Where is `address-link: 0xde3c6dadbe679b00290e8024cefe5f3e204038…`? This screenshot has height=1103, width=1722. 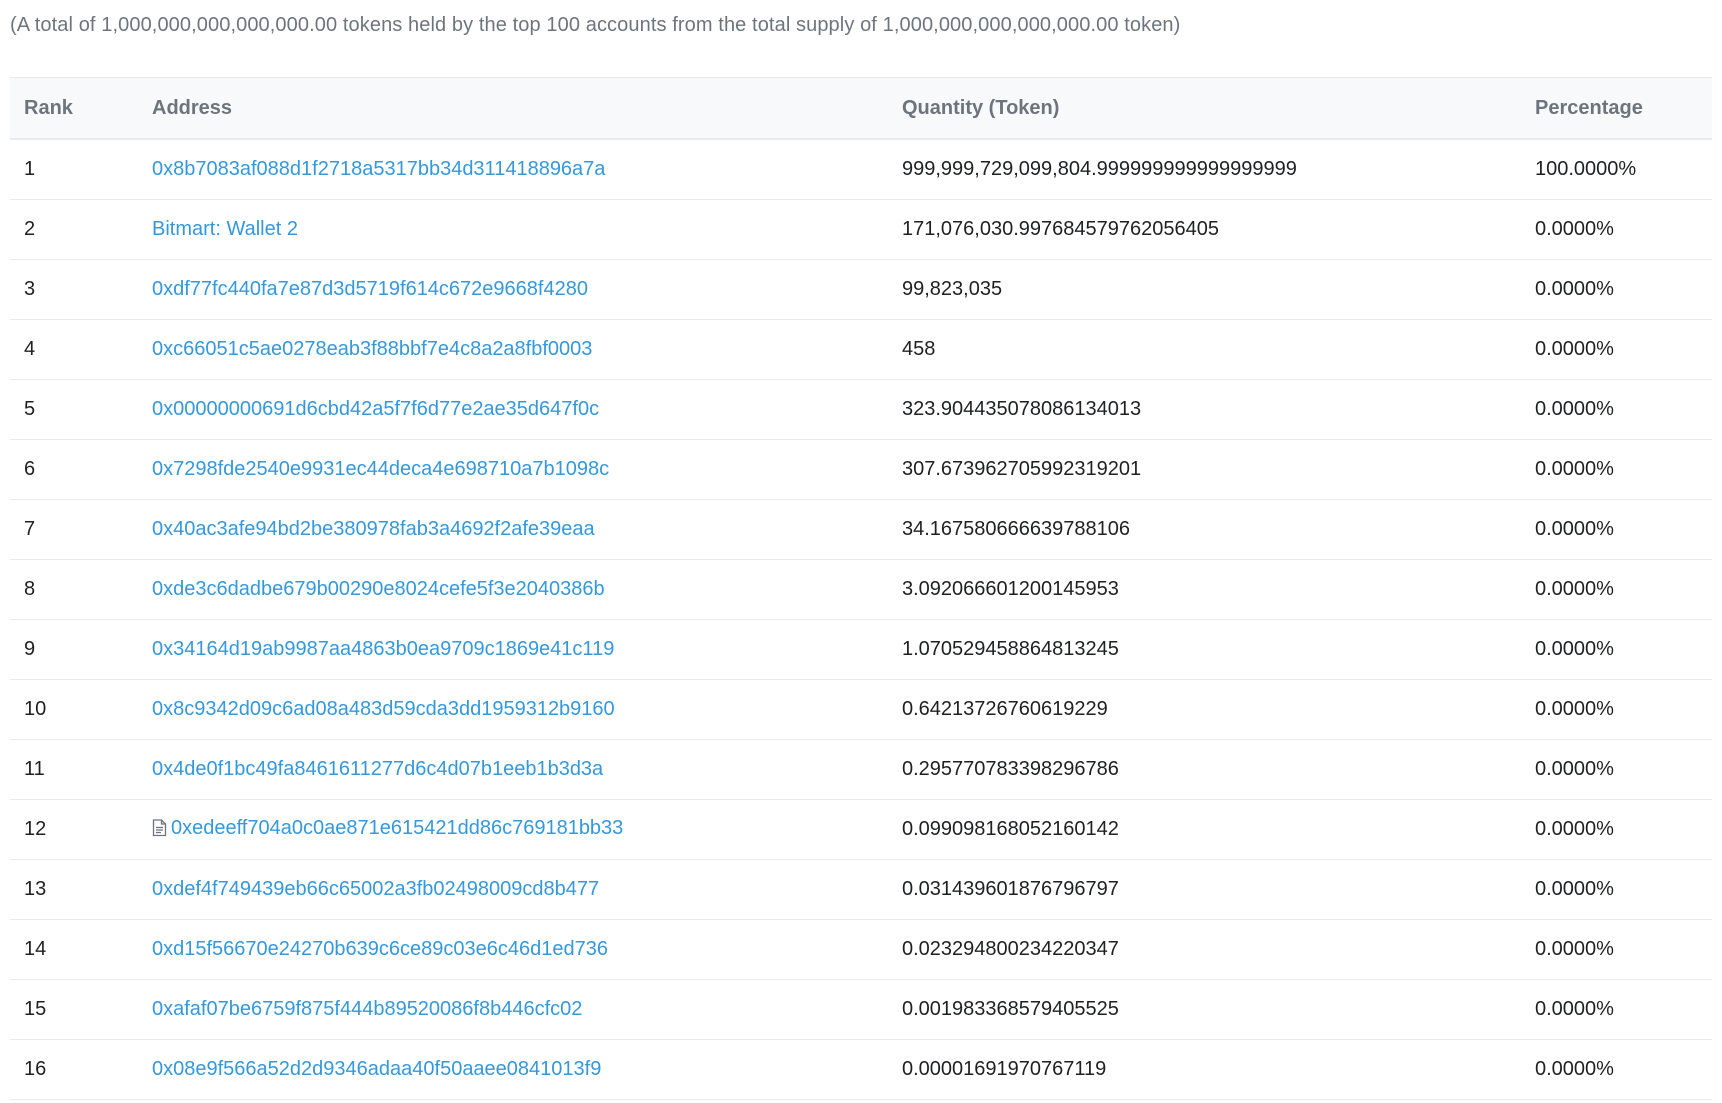
address-link: 0xde3c6dadbe679b00290e8024cefe5f3e204038… is located at coordinates (378, 589).